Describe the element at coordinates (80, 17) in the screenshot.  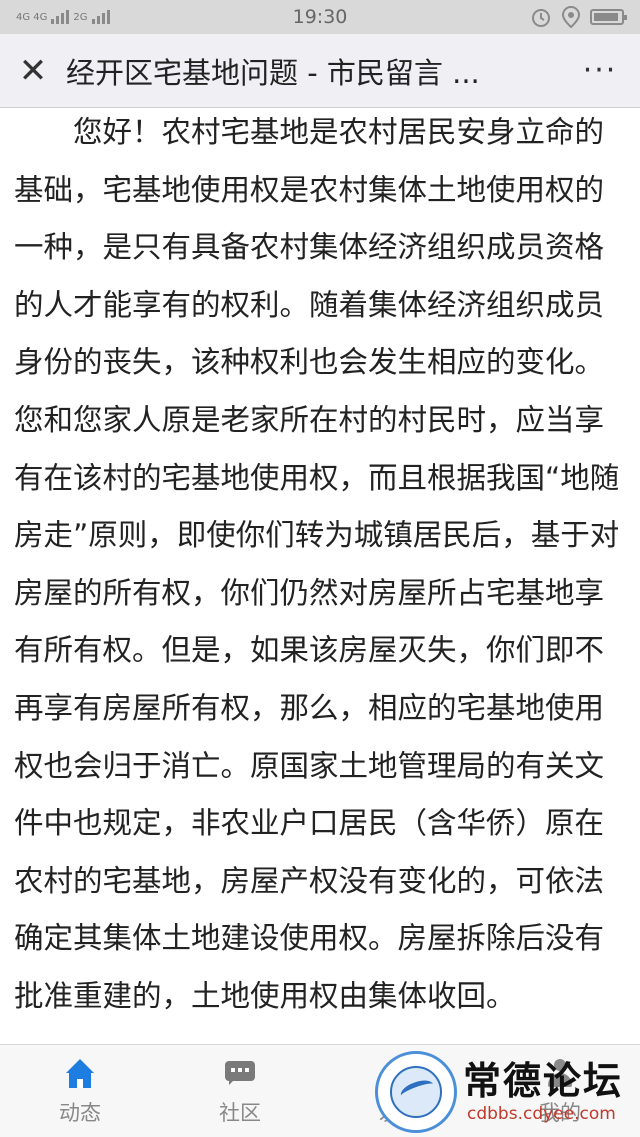
I see `network-label-2: 2G` at that location.